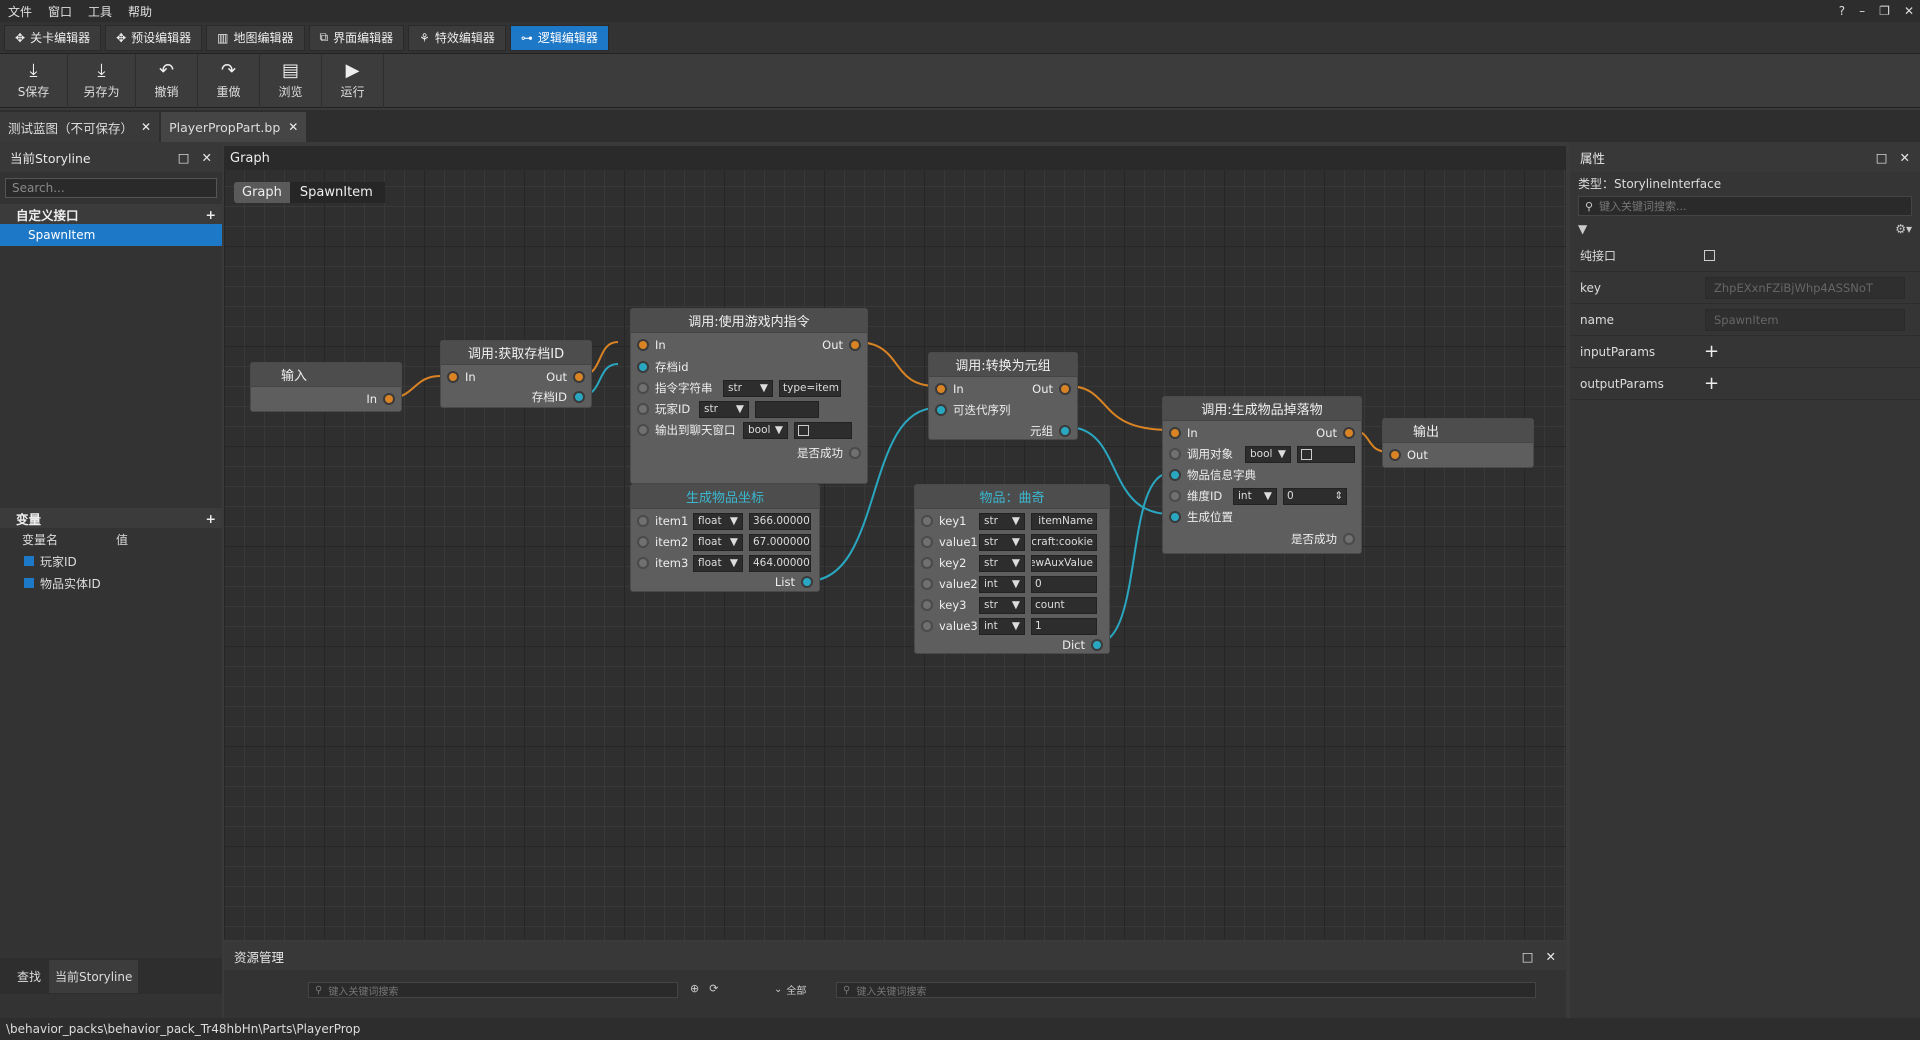  What do you see at coordinates (1338, 496) in the screenshot?
I see `stepper-arrows-icon: ⇕` at bounding box center [1338, 496].